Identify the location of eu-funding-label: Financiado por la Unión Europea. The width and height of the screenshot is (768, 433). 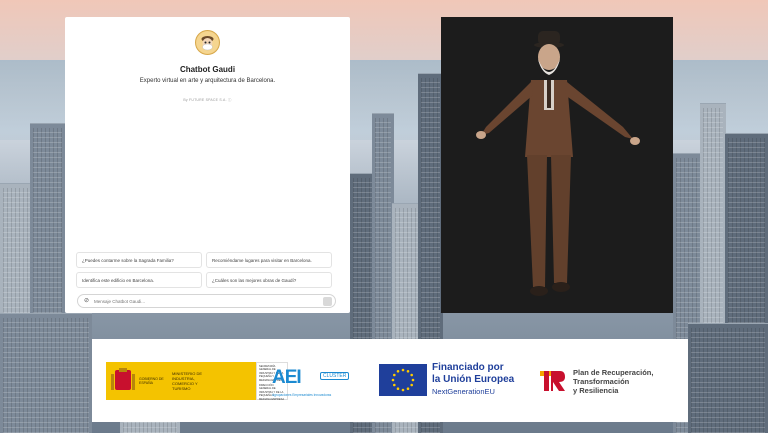
(482, 374).